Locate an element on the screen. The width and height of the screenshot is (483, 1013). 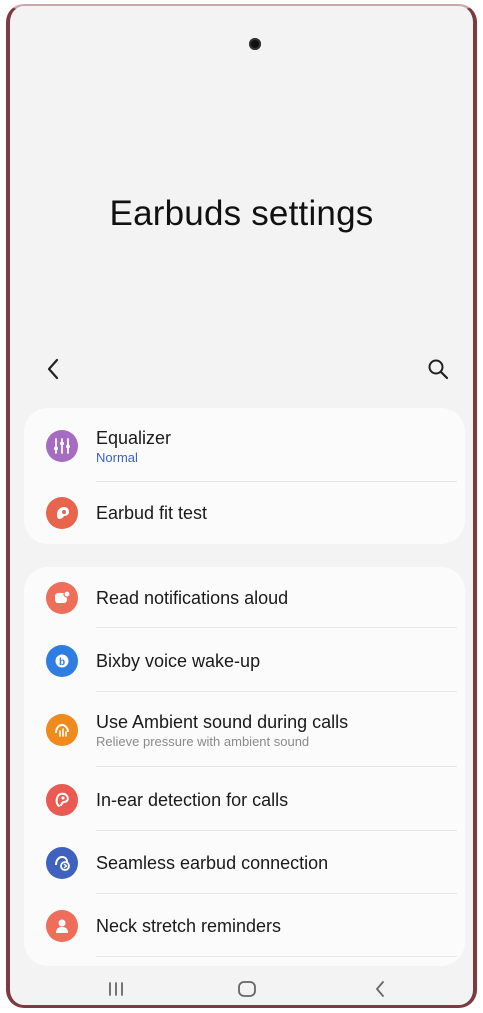
read-notifications-label: Read notifications aloud is located at coordinates (192, 598).